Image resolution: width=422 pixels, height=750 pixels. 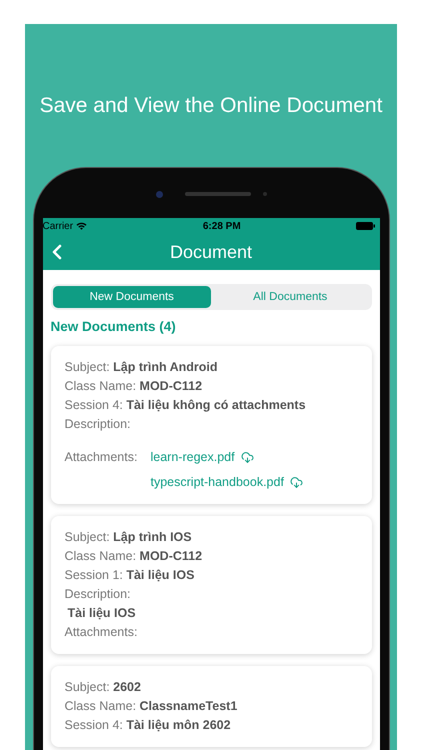 I want to click on field-text: Class Name: ClassnameTest1, so click(x=151, y=706).